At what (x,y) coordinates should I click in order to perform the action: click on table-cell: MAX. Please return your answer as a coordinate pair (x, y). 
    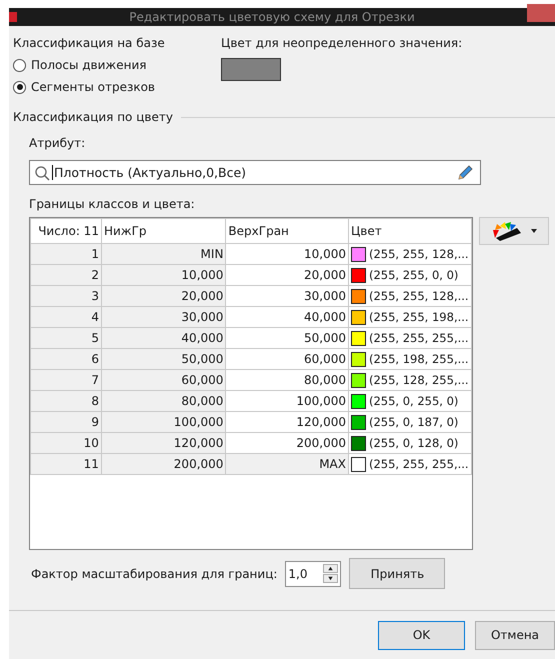
    Looking at the image, I should click on (287, 464).